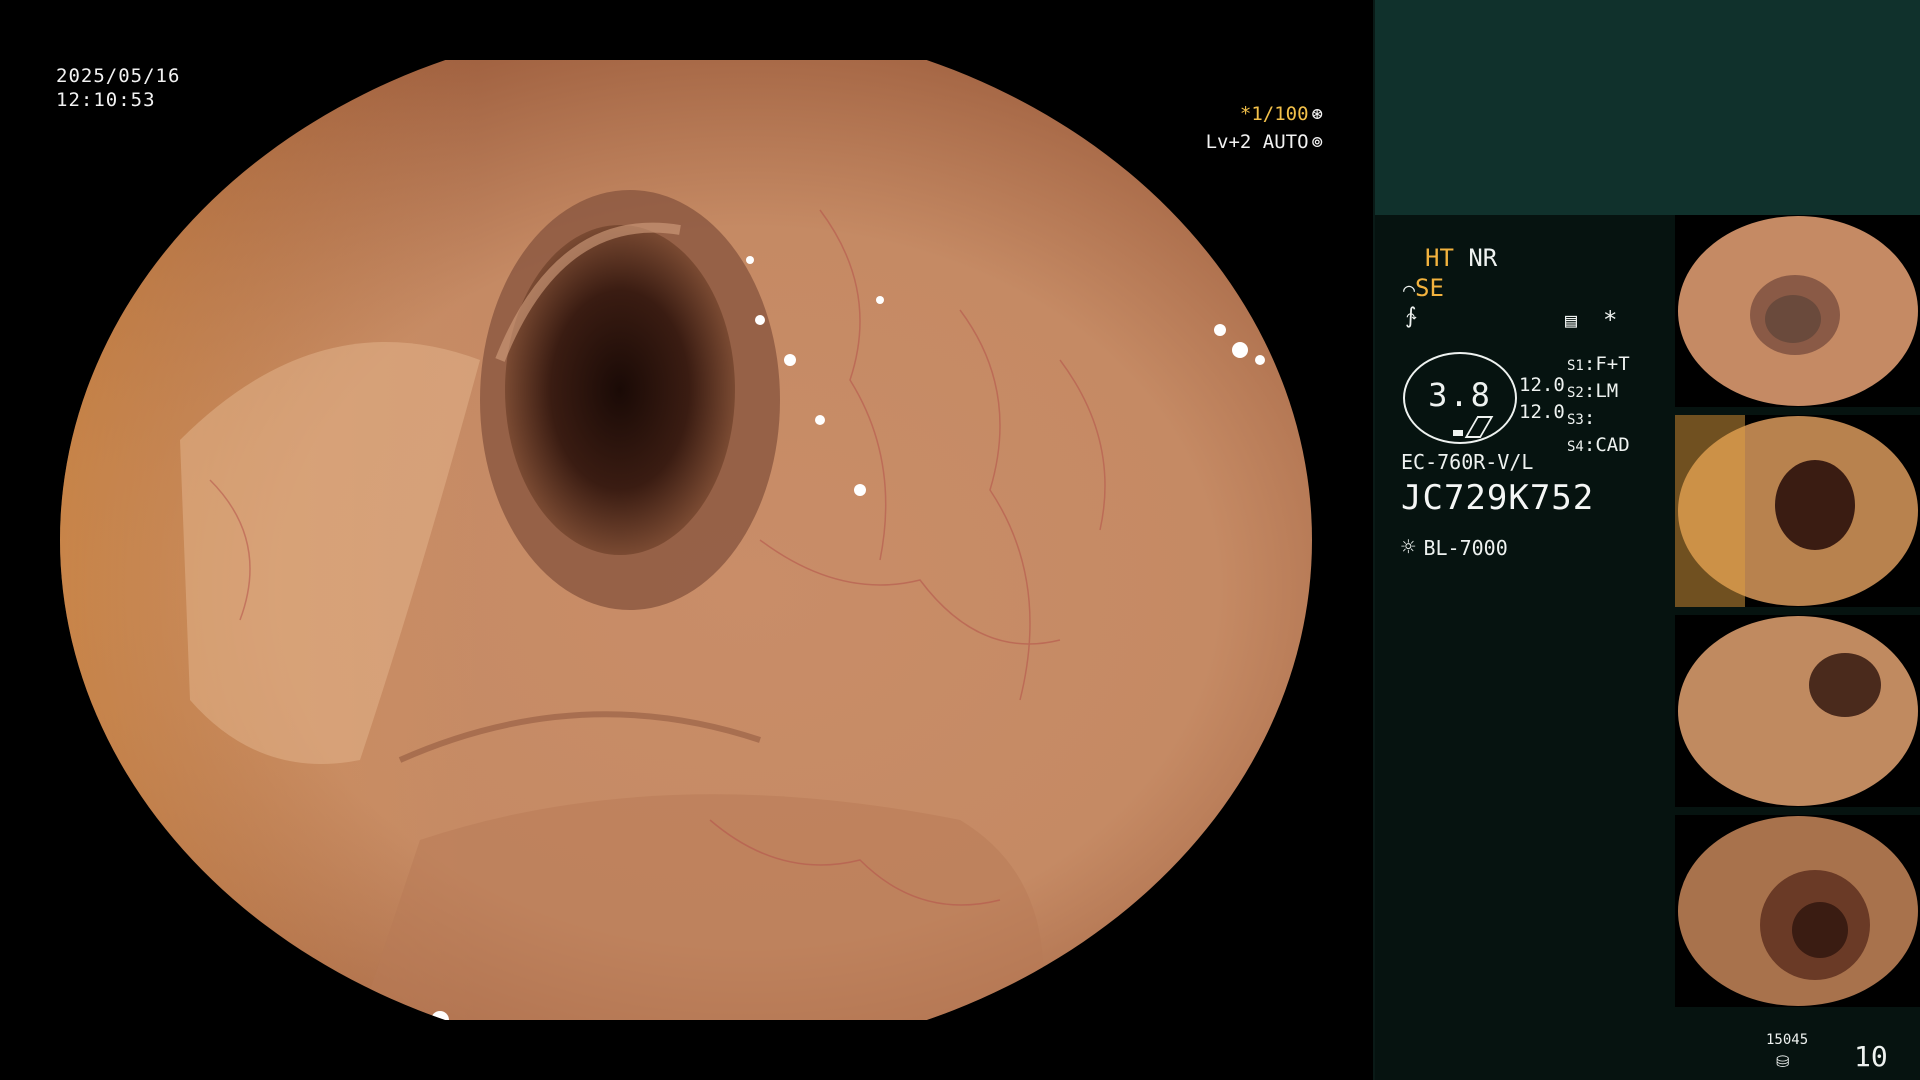 The width and height of the screenshot is (1920, 1080). Describe the element at coordinates (1317, 142) in the screenshot. I see `iris-icon: ⊚` at that location.